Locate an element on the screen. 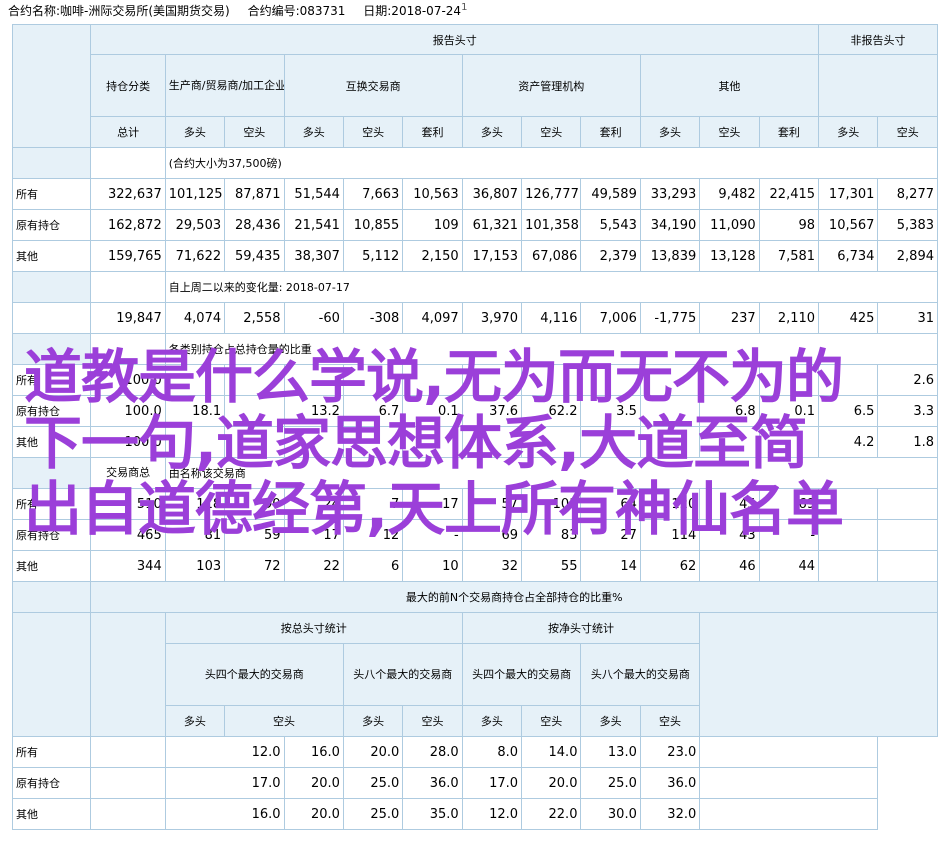 The width and height of the screenshot is (950, 867). value-cell: 17,153 is located at coordinates (492, 256).